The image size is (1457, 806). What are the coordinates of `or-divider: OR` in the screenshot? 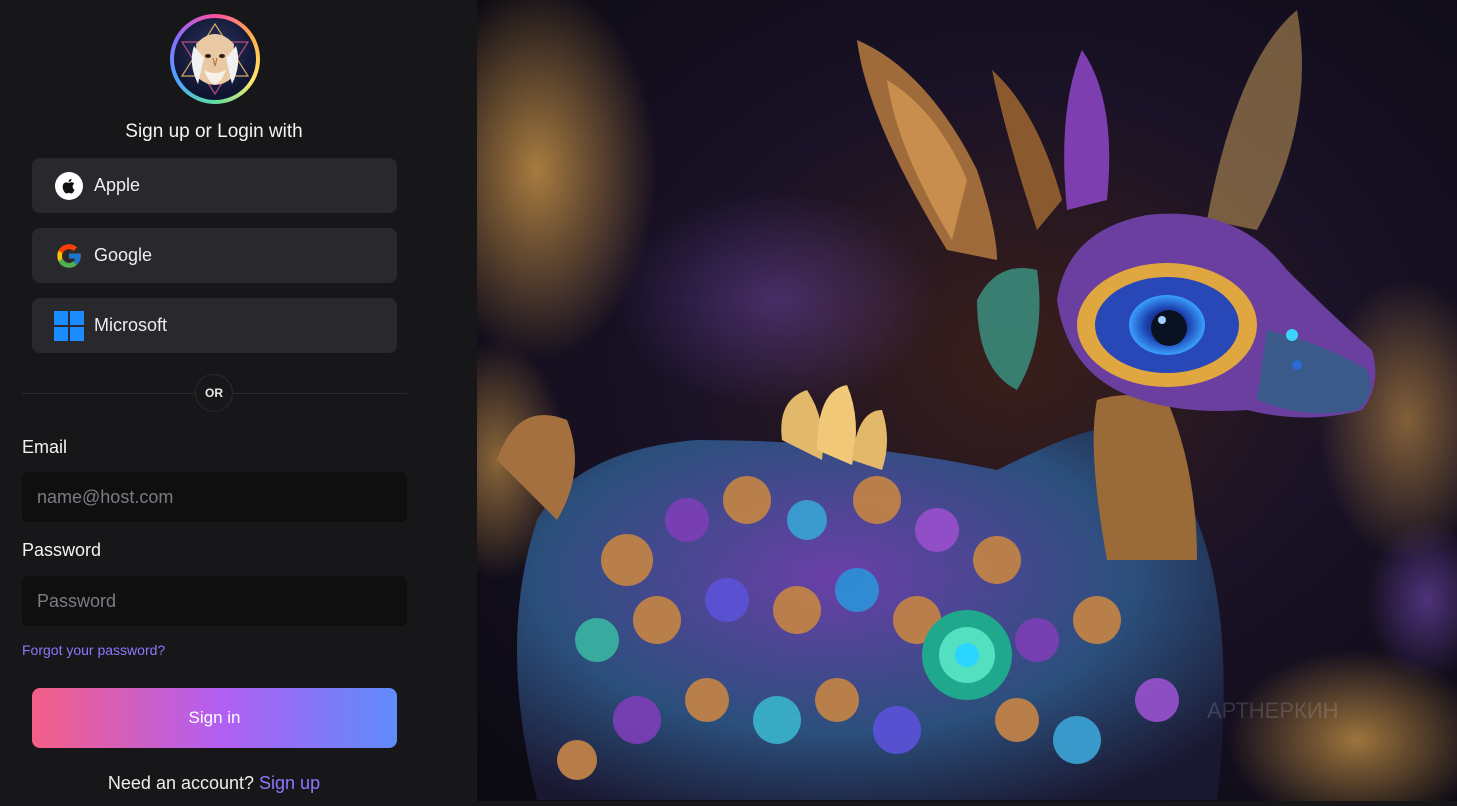 It's located at (214, 393).